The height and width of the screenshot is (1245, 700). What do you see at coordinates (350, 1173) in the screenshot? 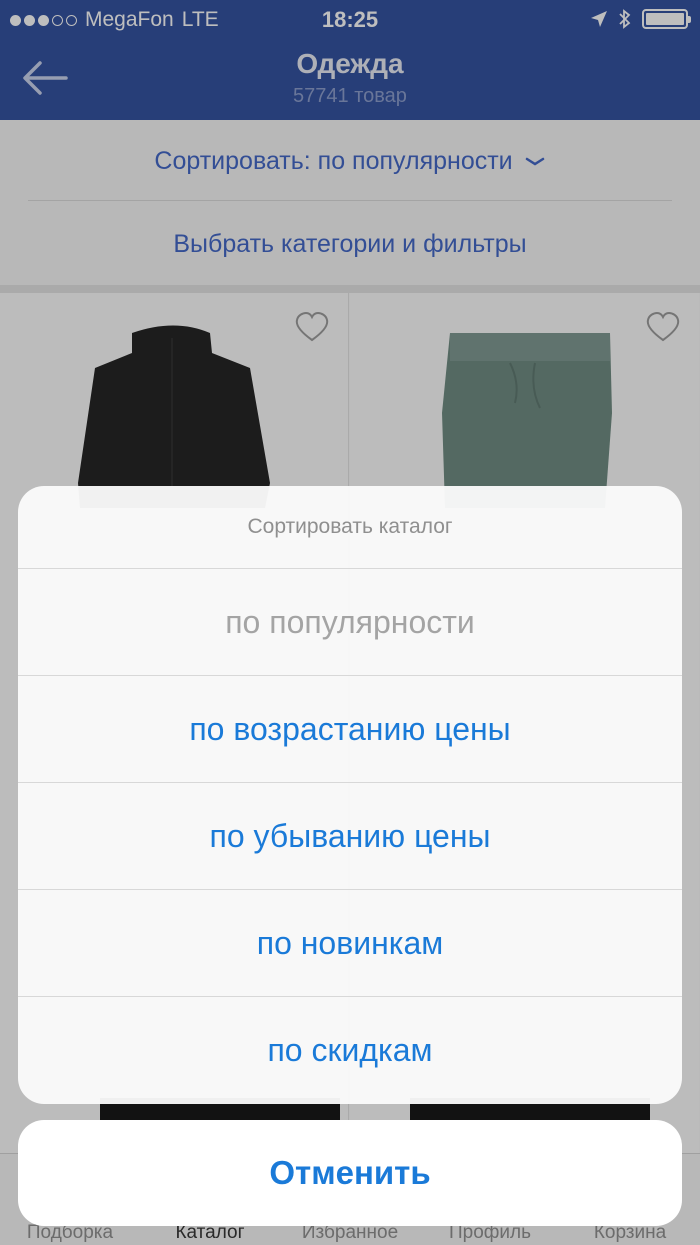
I see `cancel-button: Отменить` at bounding box center [350, 1173].